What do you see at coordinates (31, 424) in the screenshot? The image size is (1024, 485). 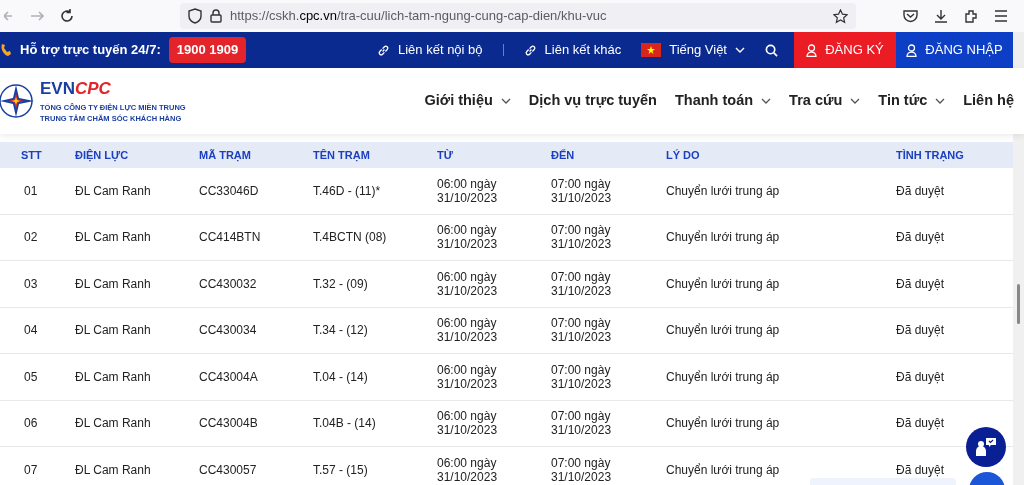 I see `table-cell-text: 06` at bounding box center [31, 424].